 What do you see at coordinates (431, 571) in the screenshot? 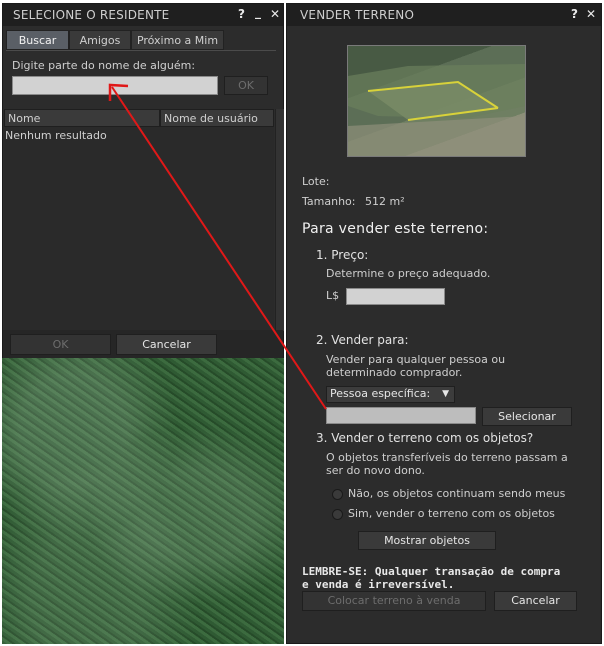
I see `warning-line1: LEMBRE-SE: Qualquer transação de compra` at bounding box center [431, 571].